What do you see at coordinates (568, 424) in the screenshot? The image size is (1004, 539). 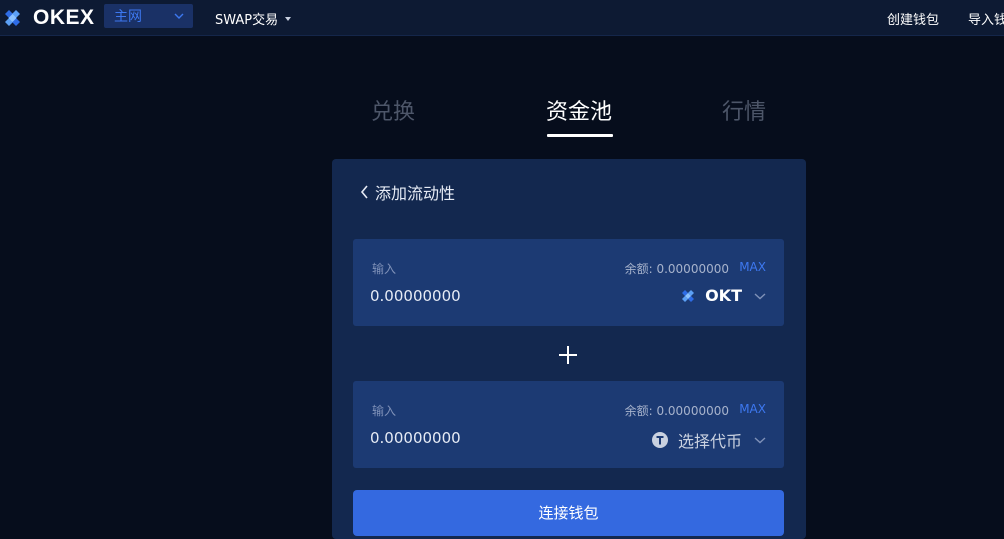 I see `token-input-b: 输入 余额: 0.00000000 MAX 选择代币` at bounding box center [568, 424].